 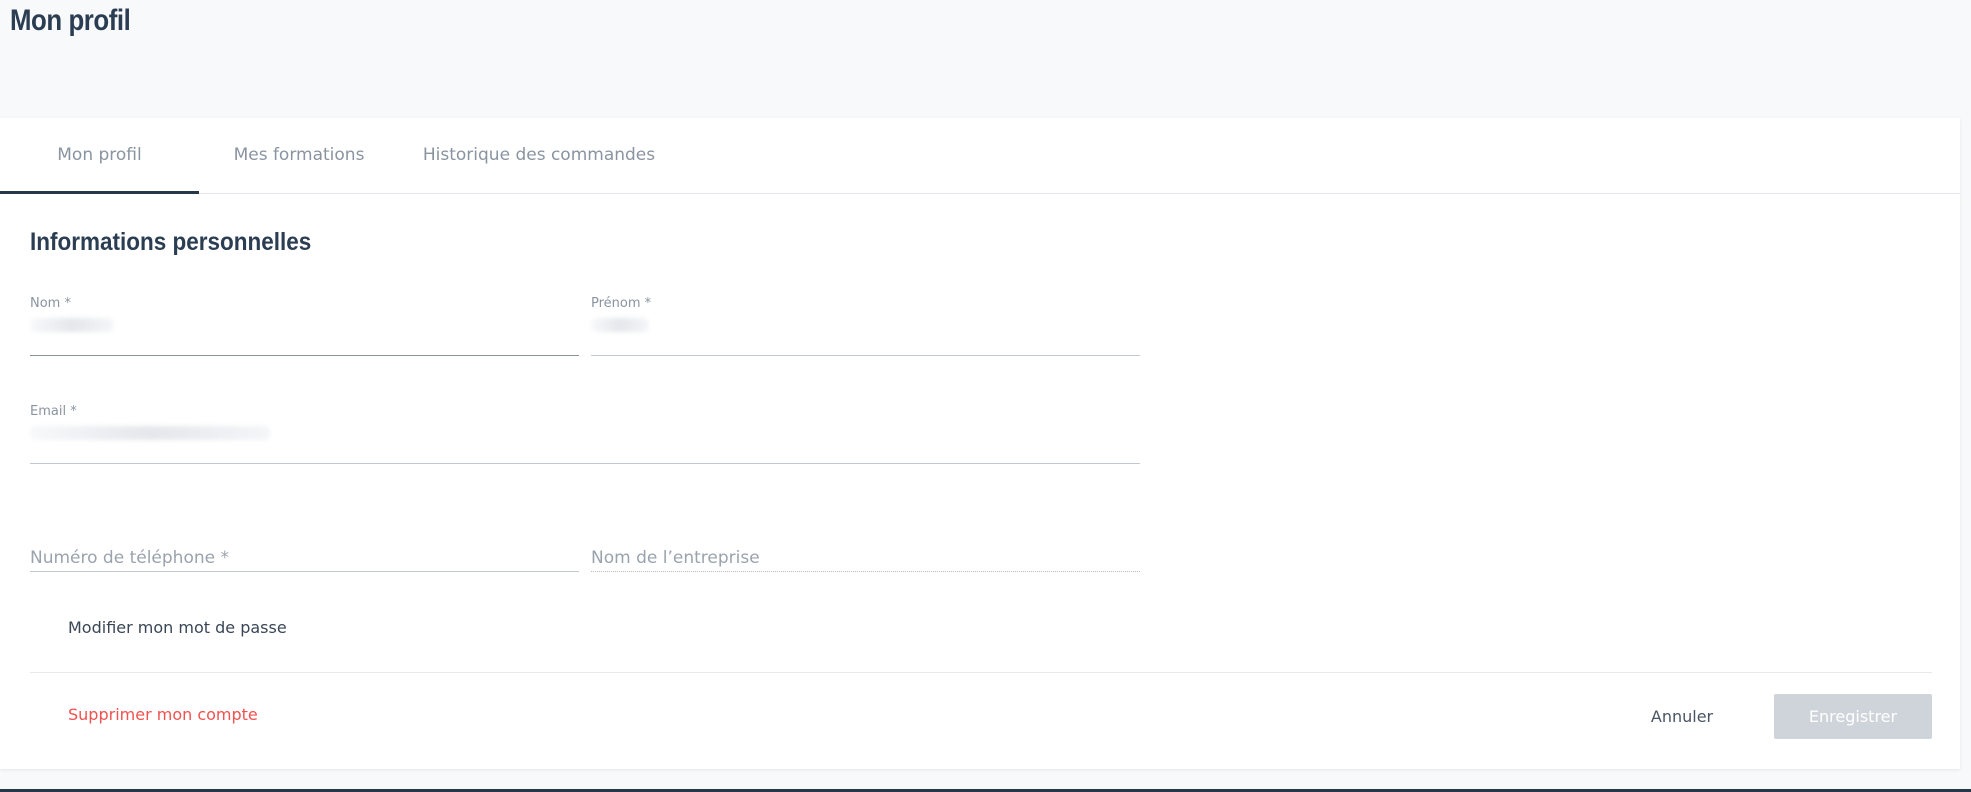 What do you see at coordinates (620, 325) in the screenshot?
I see `prenom-value-redacted` at bounding box center [620, 325].